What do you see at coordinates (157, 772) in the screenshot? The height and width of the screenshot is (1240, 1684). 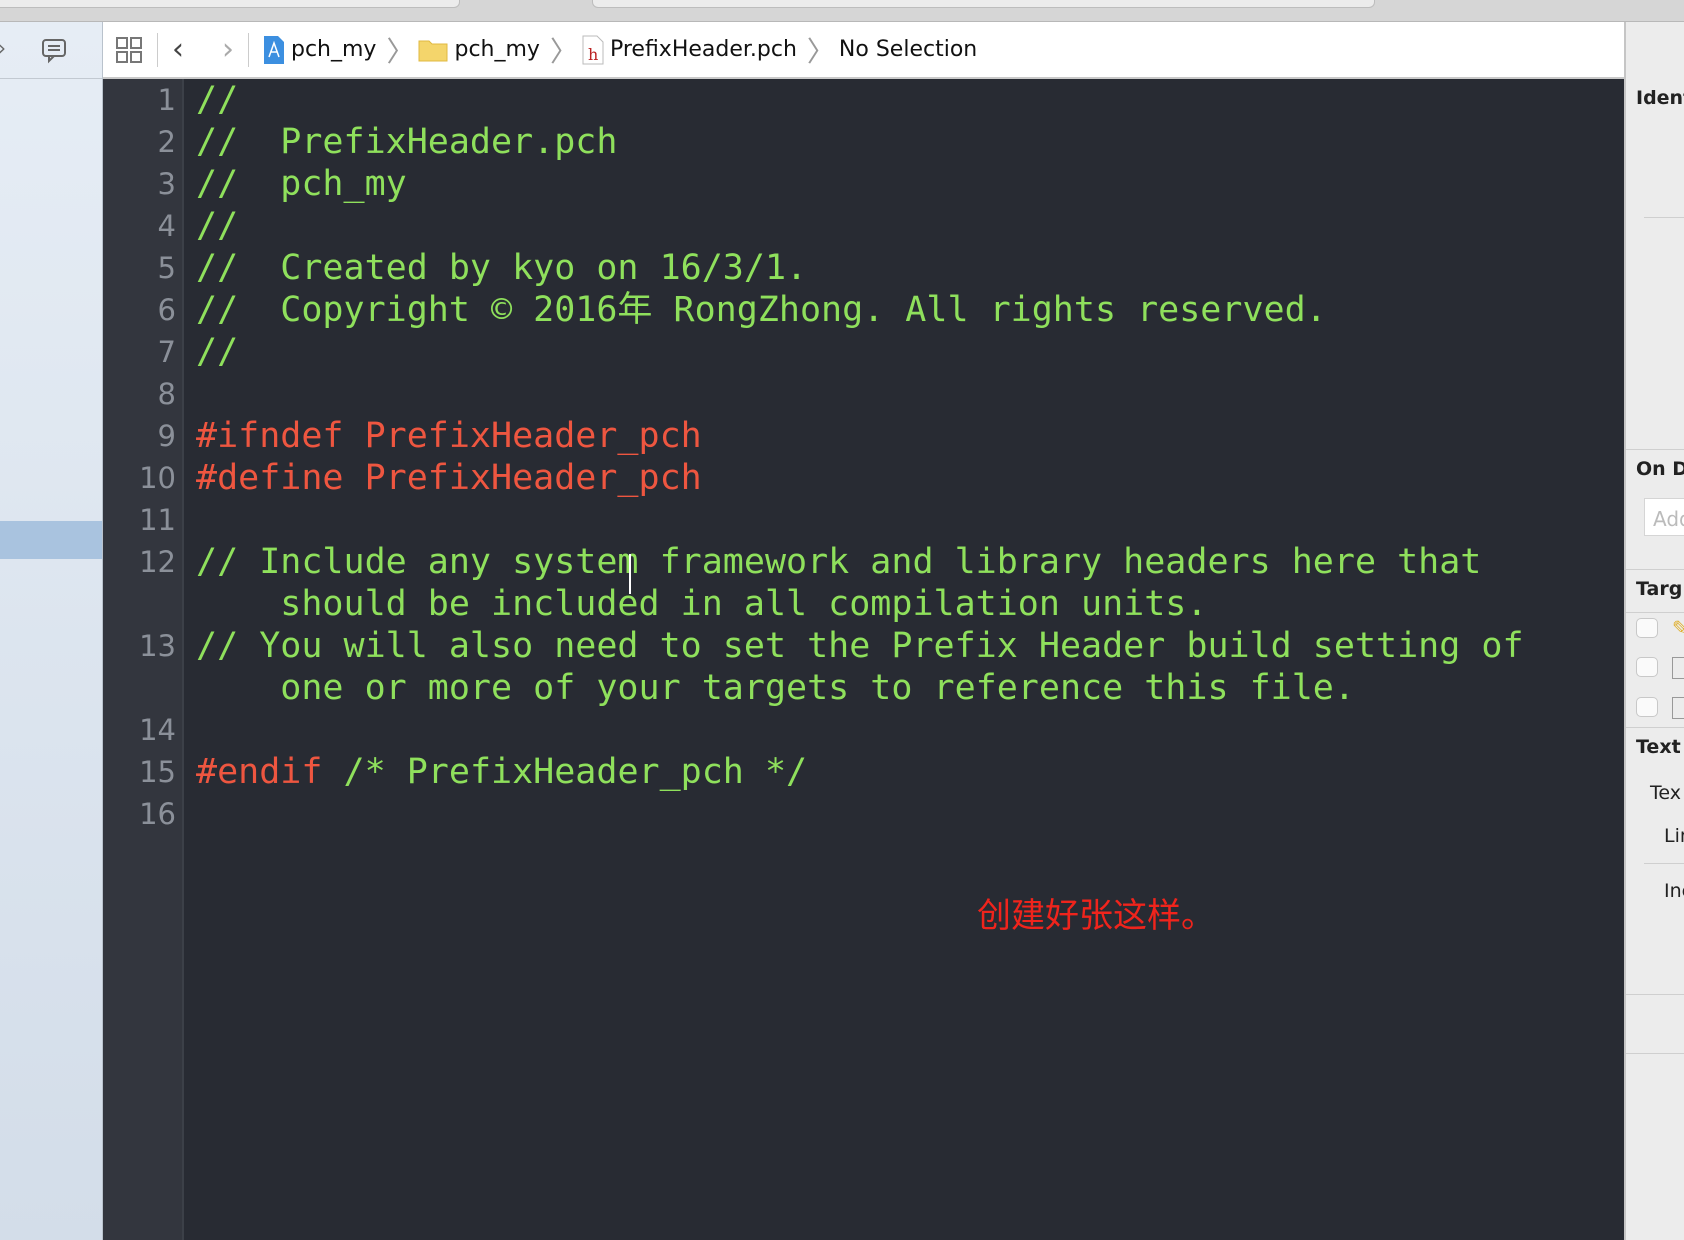 I see `line-number: 15` at bounding box center [157, 772].